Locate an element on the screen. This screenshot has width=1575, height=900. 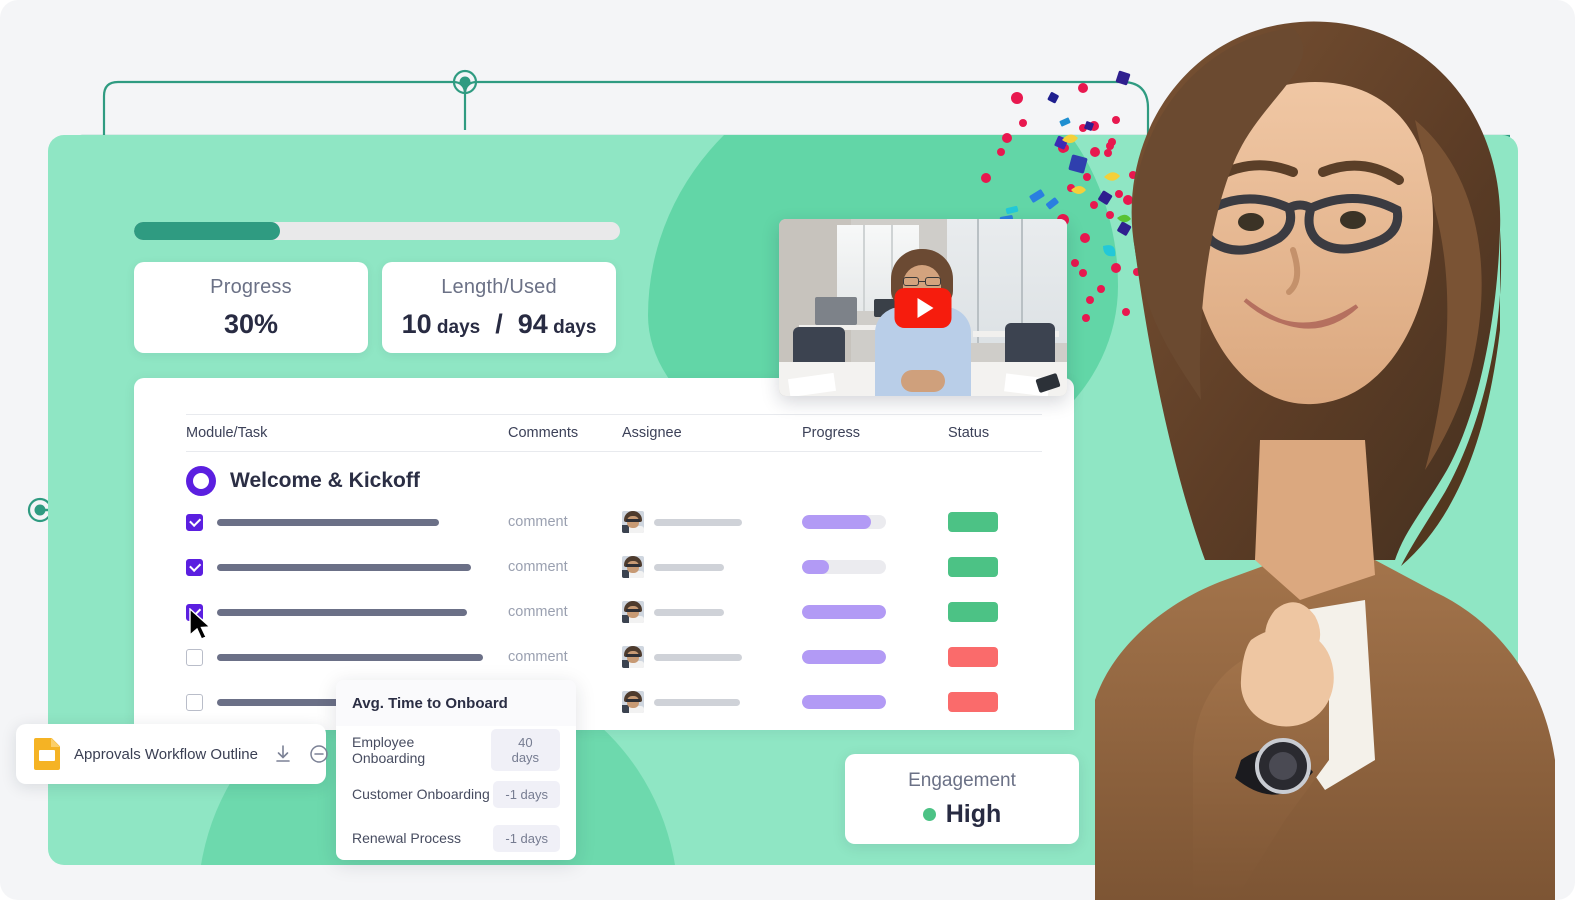
video-person-hands is located at coordinates (923, 381).